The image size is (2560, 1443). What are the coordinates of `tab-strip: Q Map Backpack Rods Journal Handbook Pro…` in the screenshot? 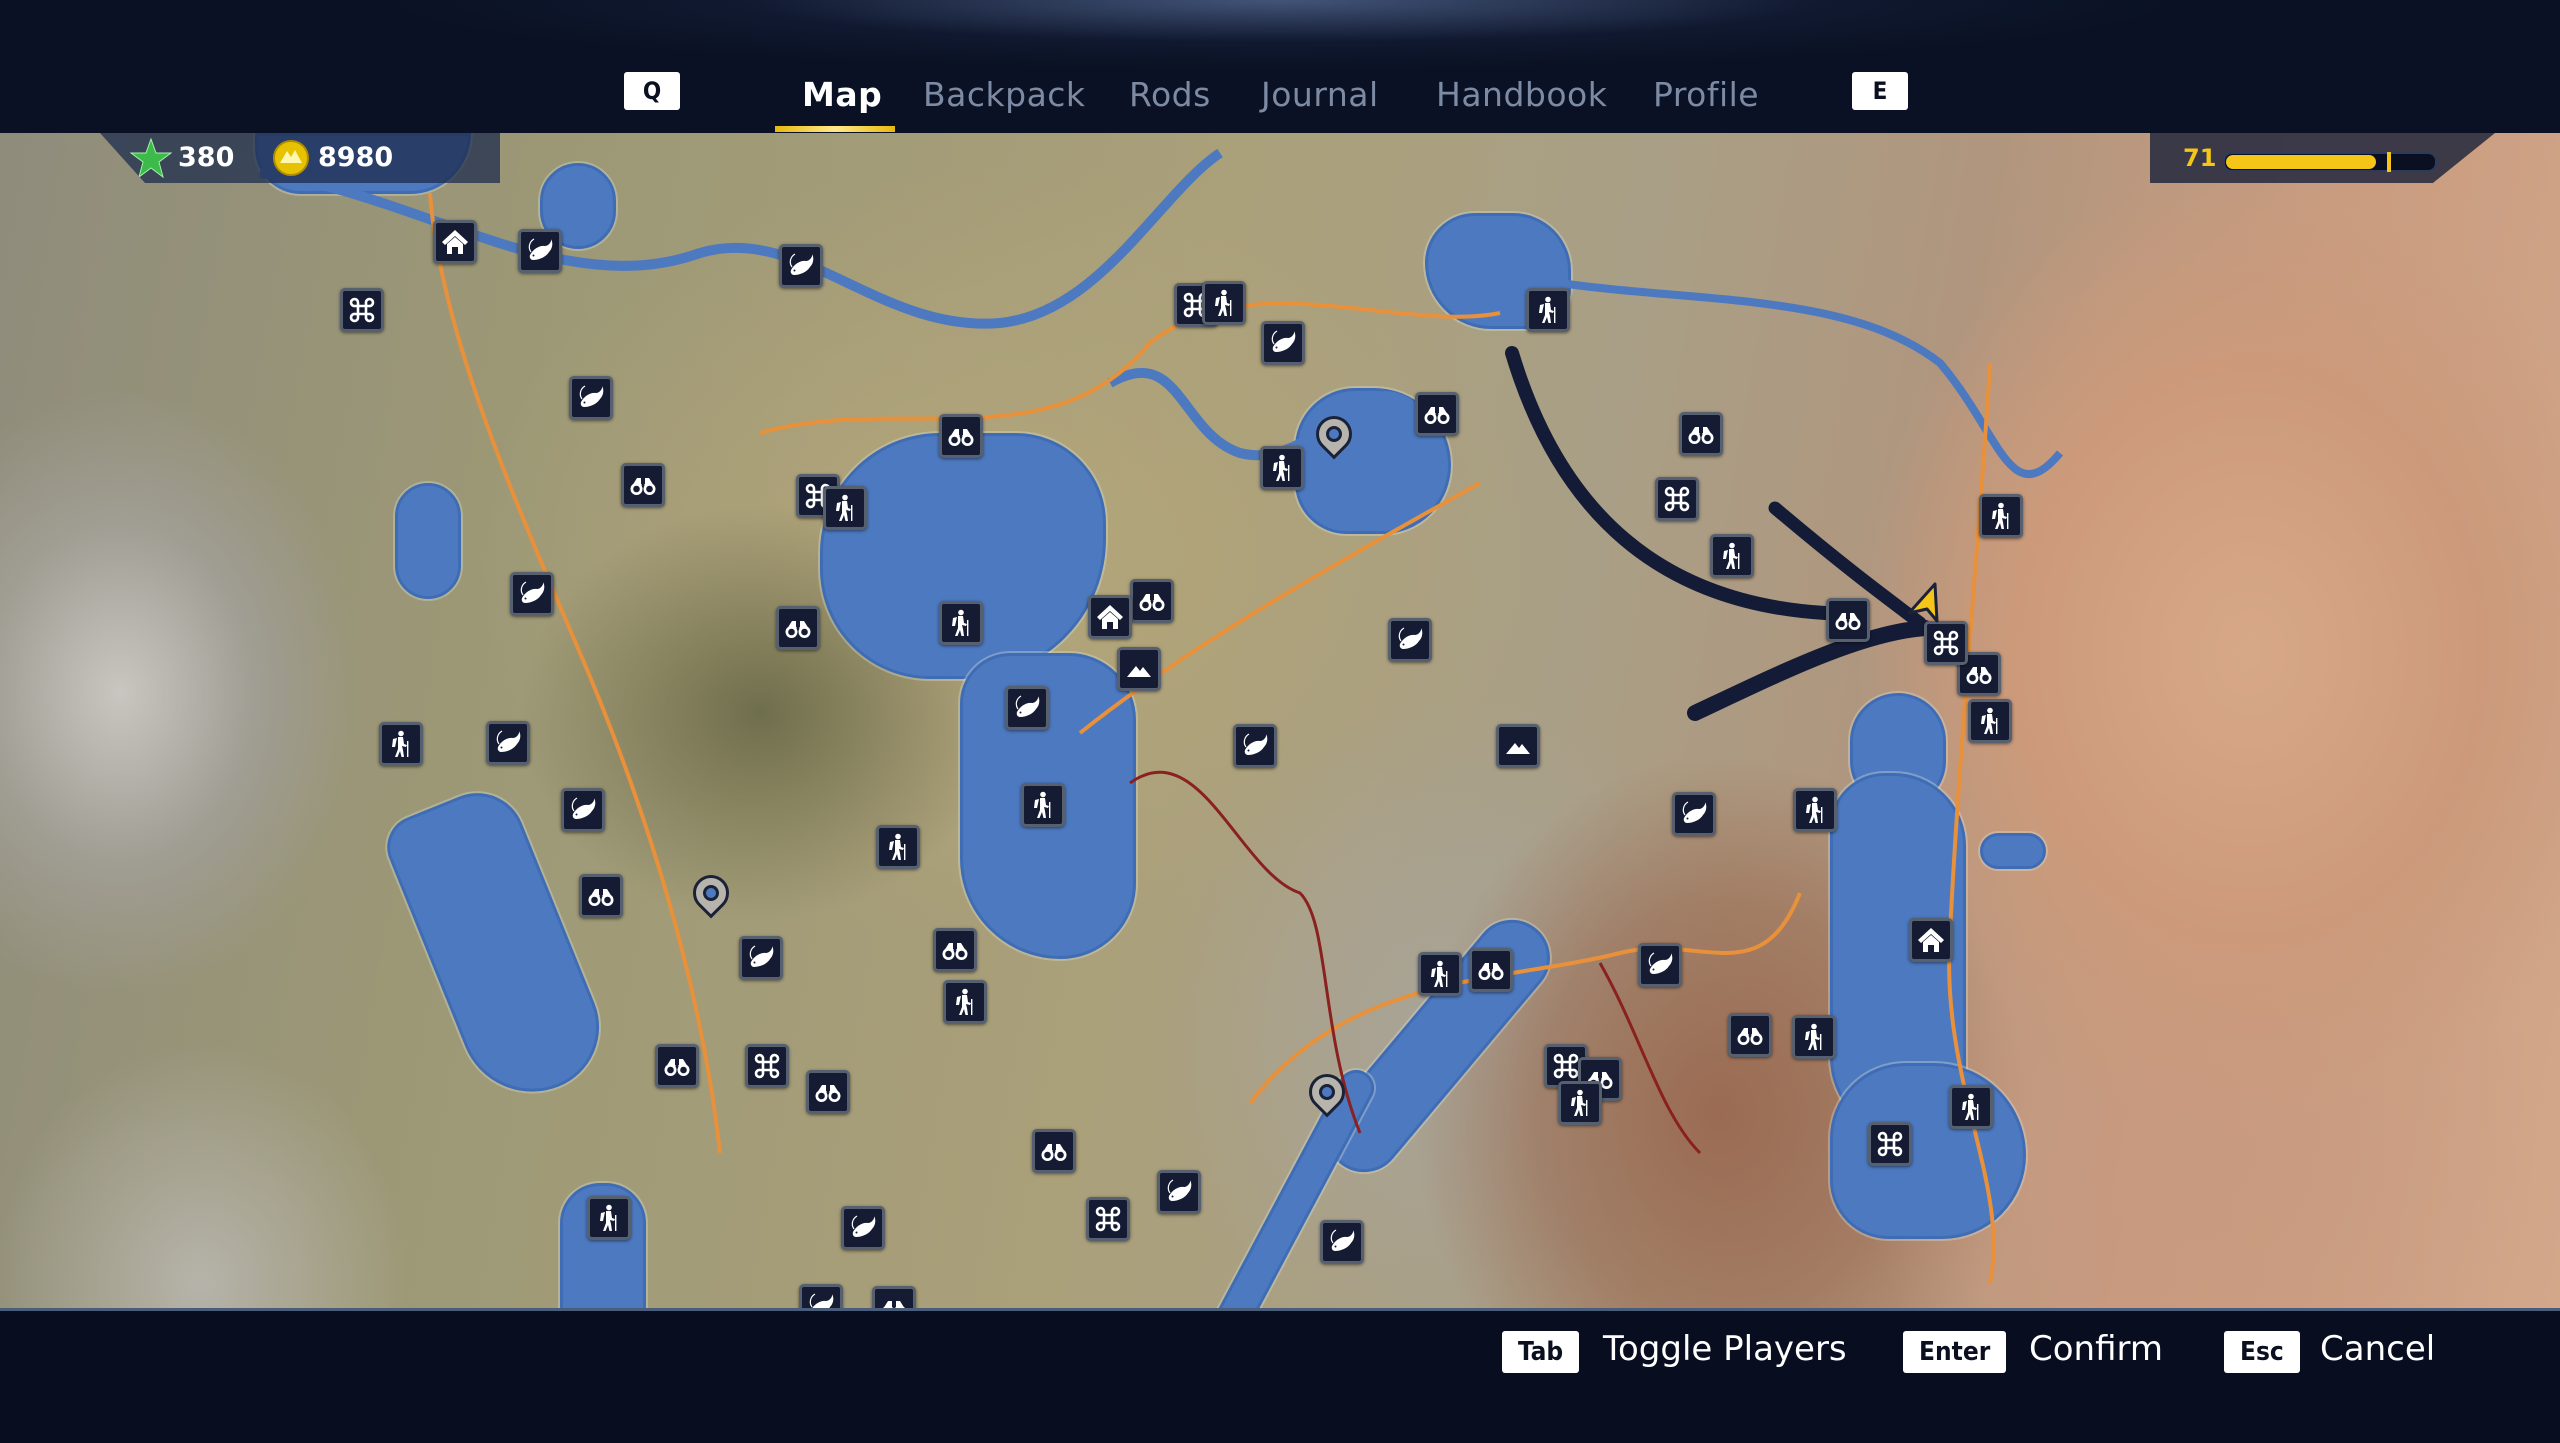 It's located at (1280, 97).